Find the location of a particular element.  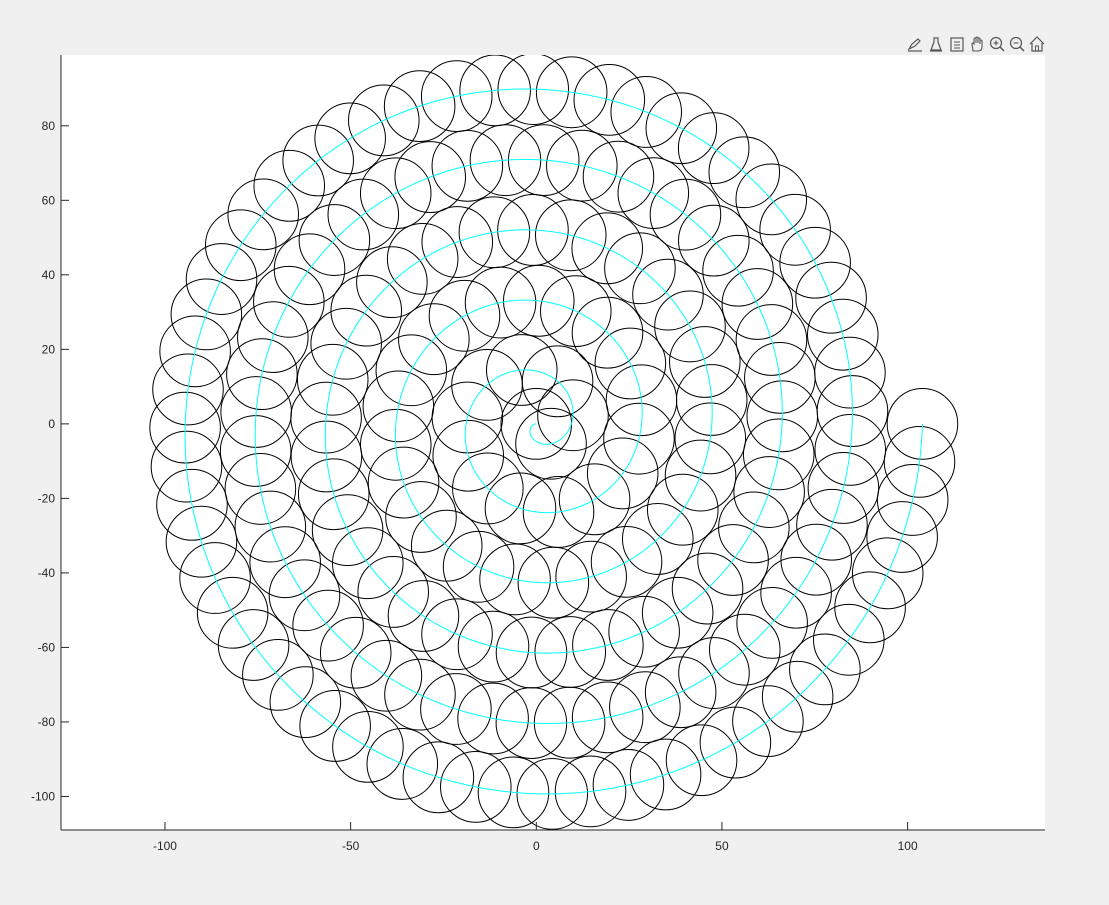

pan-hand-icon is located at coordinates (977, 44).